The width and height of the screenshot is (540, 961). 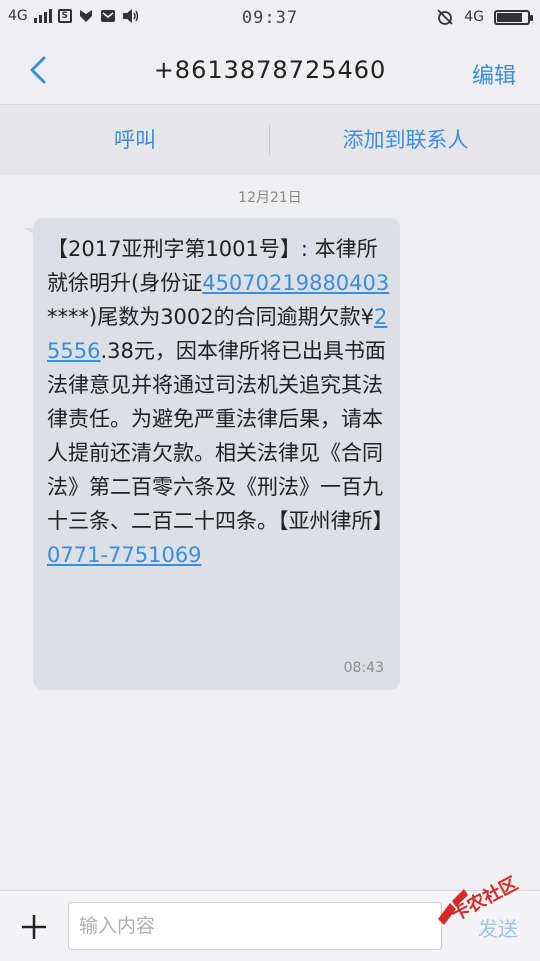 What do you see at coordinates (445, 17) in the screenshot?
I see `alarm-off-icon` at bounding box center [445, 17].